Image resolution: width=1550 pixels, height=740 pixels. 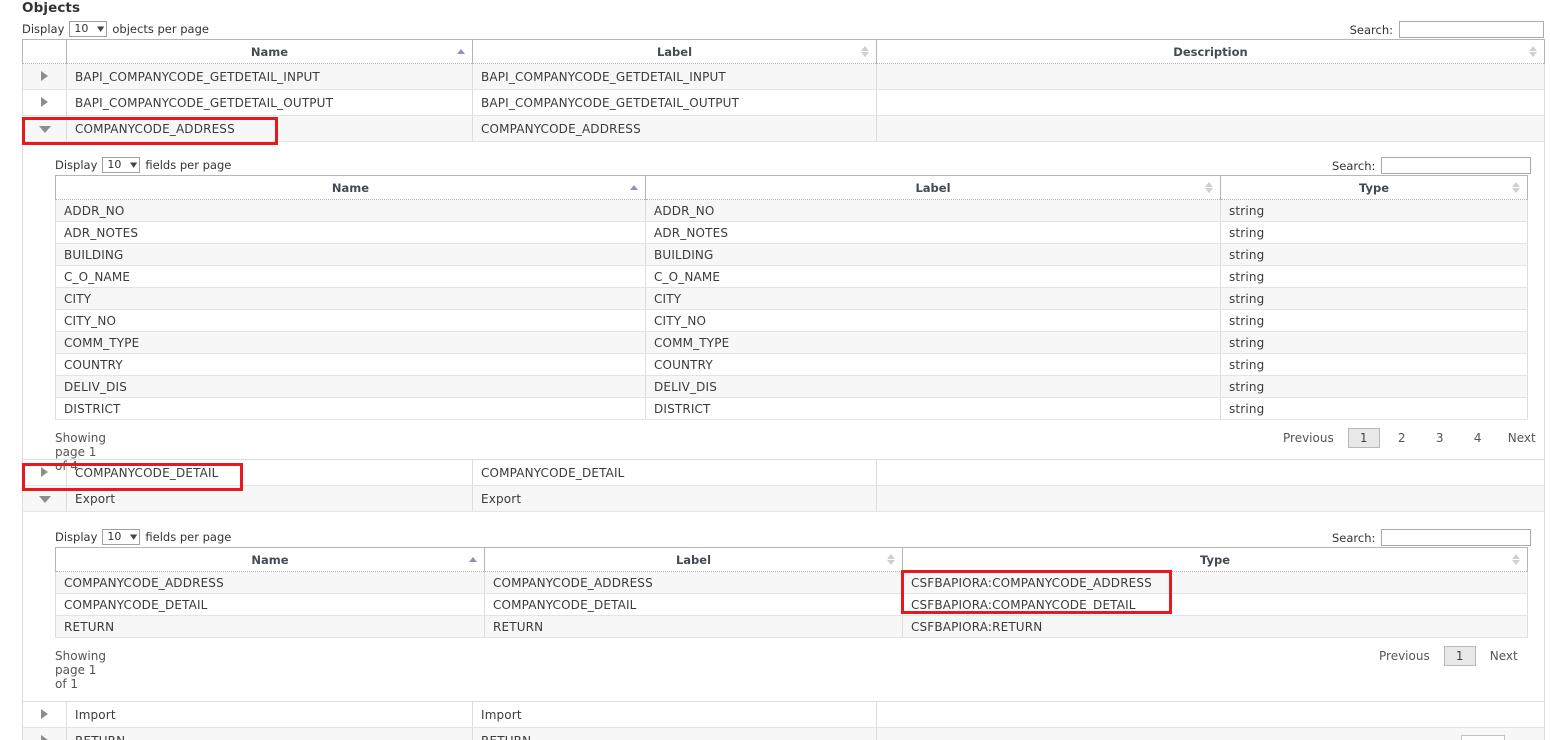 What do you see at coordinates (188, 165) in the screenshot?
I see `address-display-suffix: fields per page` at bounding box center [188, 165].